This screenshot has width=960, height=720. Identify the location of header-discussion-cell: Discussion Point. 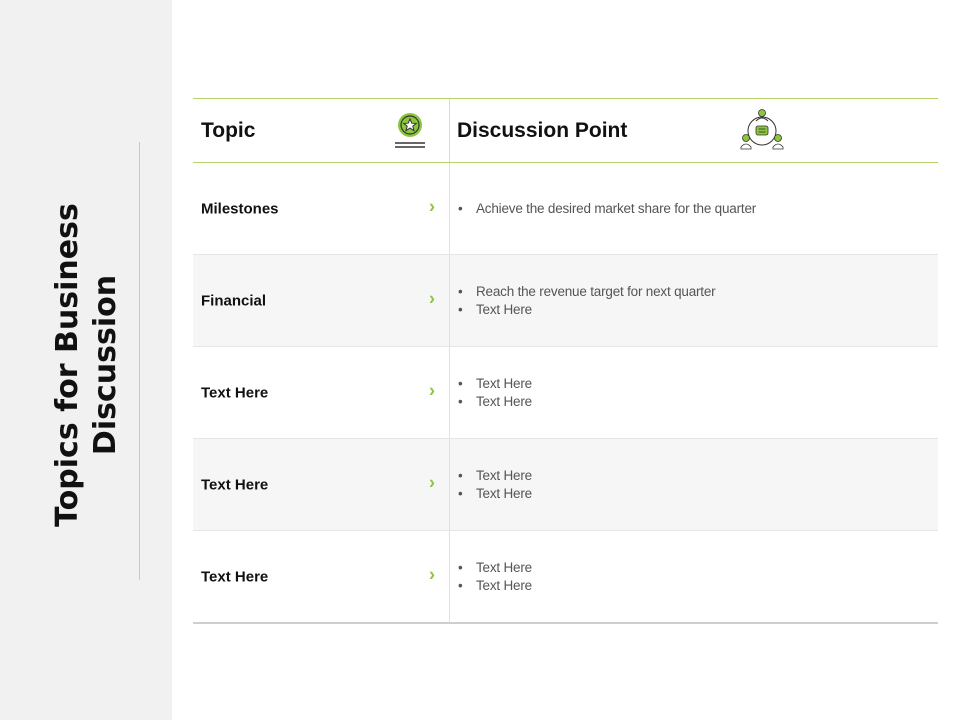
(694, 130).